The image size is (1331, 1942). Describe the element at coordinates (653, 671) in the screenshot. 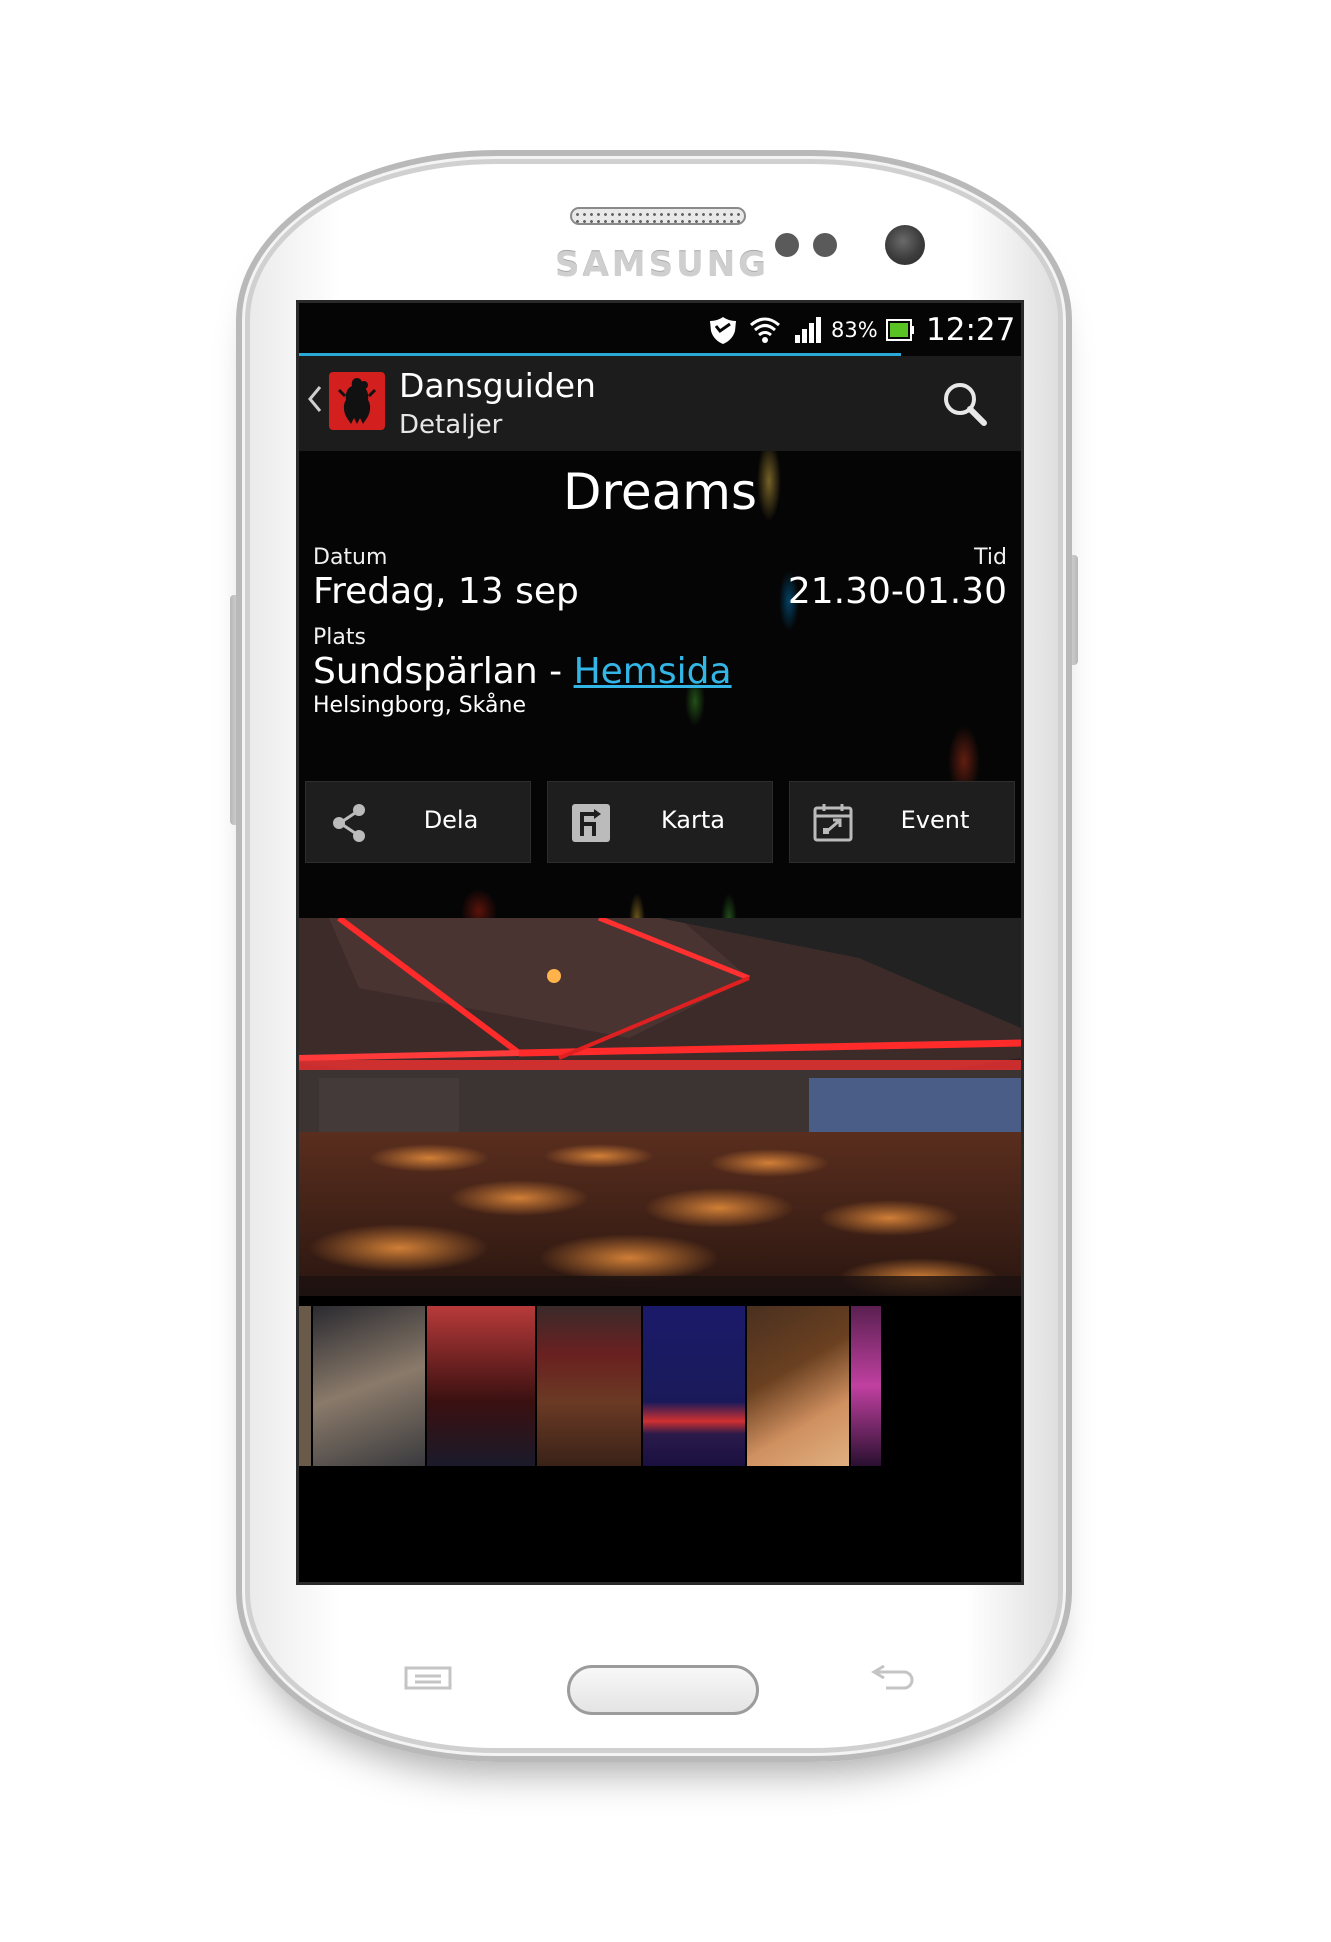

I see `website-link: Hemsida` at that location.